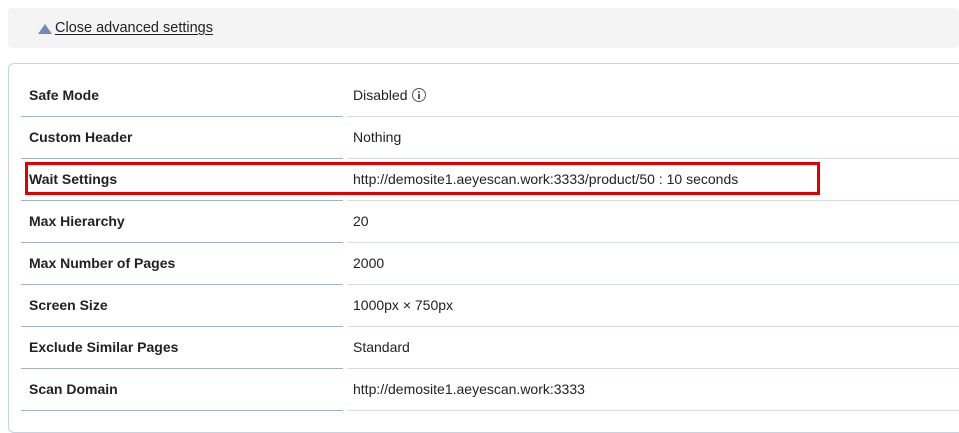  I want to click on safe-mode-value: Disabled, so click(380, 95).